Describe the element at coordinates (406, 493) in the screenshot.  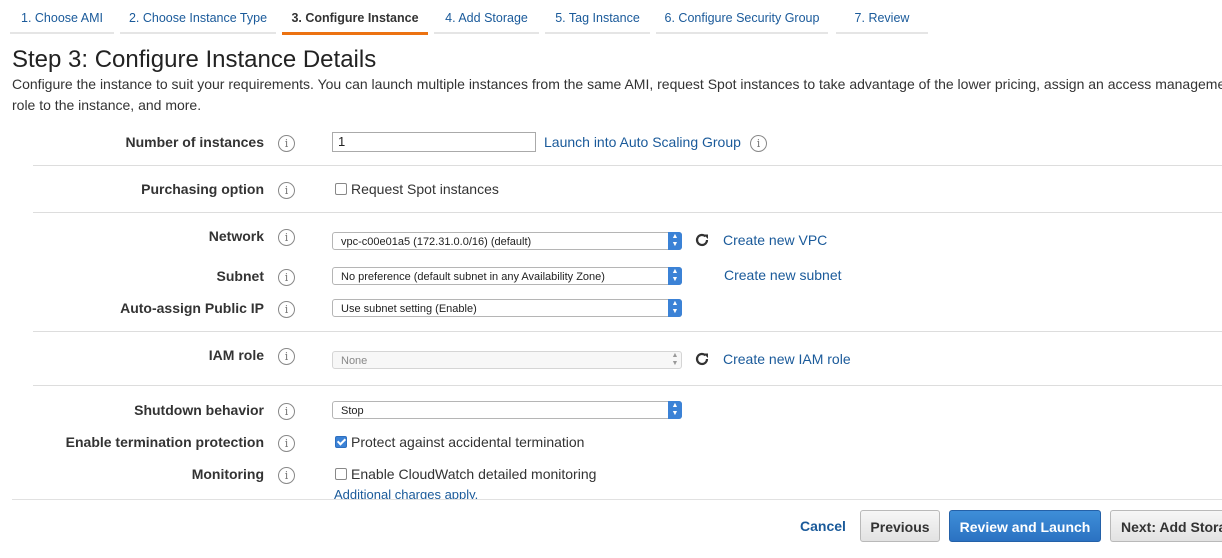
I see `additional-charges-link: Additional charges apply.` at that location.